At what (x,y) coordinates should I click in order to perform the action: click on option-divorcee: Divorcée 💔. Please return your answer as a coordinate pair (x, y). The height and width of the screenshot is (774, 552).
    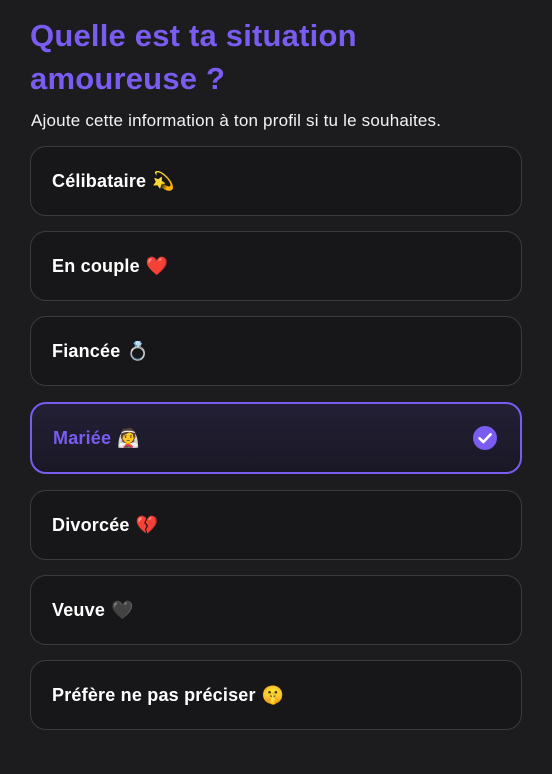
    Looking at the image, I should click on (276, 525).